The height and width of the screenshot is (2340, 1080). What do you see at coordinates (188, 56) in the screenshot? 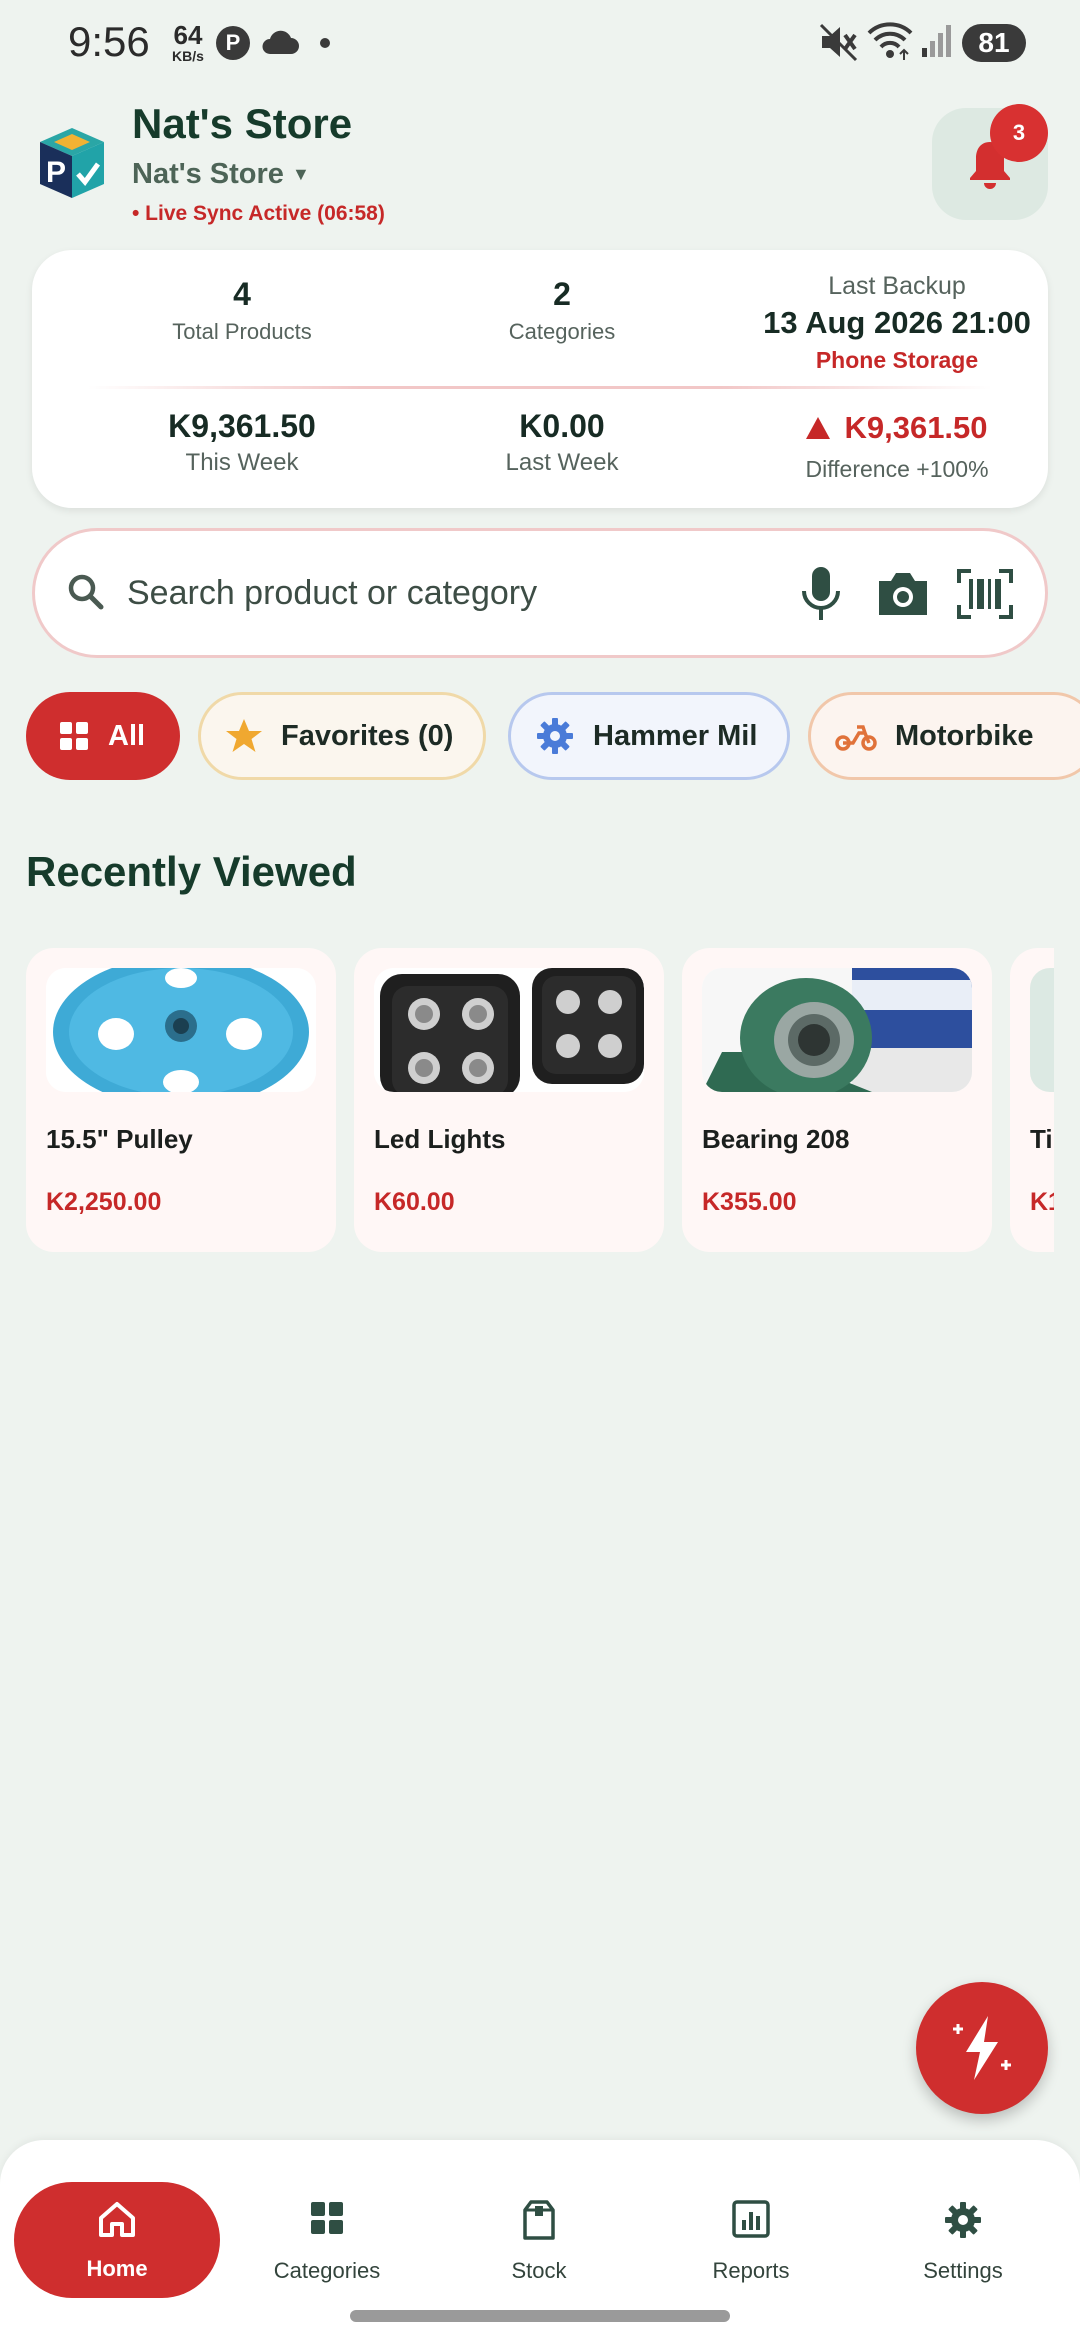
I see `network-speed-unit: KB/s` at bounding box center [188, 56].